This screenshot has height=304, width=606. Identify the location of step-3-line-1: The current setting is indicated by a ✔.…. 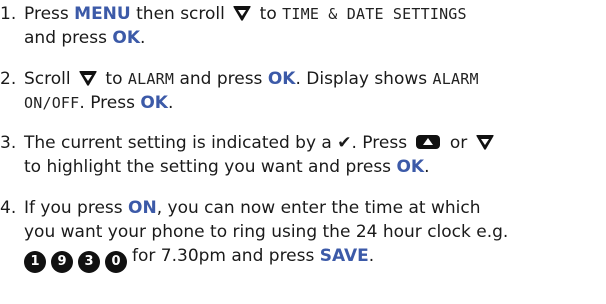
(260, 143).